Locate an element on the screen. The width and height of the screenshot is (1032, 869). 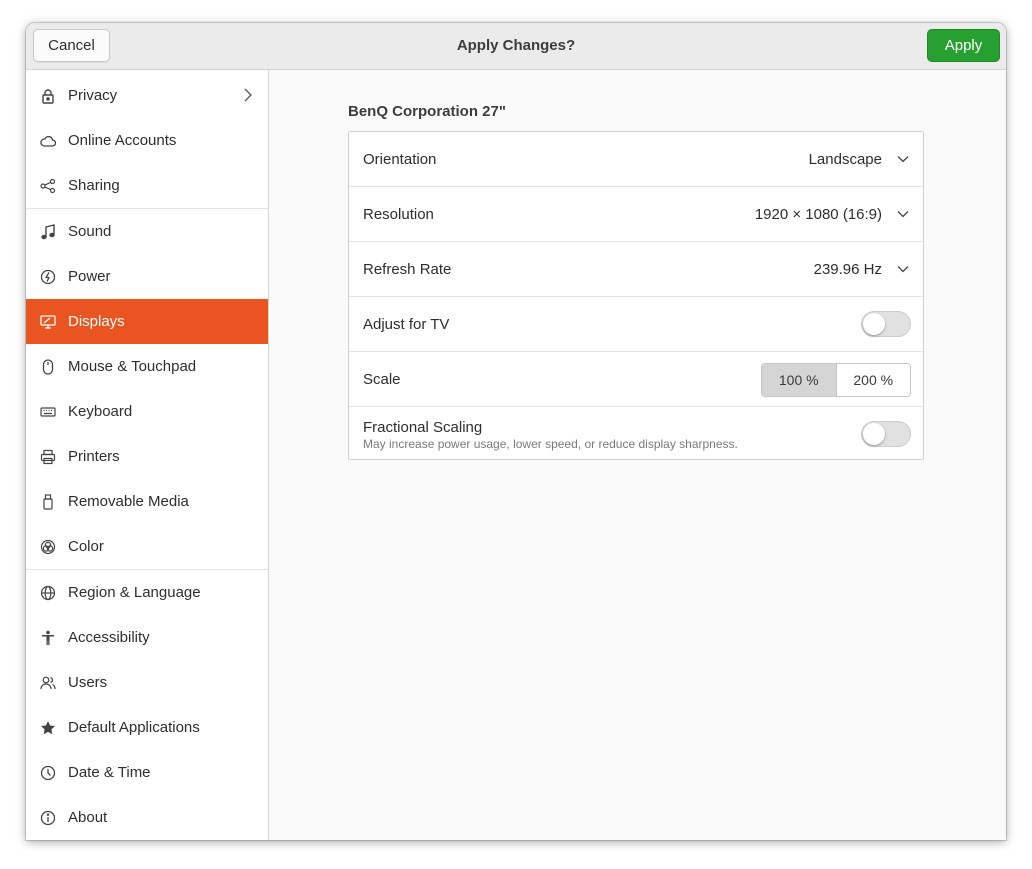
star-icon is located at coordinates (48, 728).